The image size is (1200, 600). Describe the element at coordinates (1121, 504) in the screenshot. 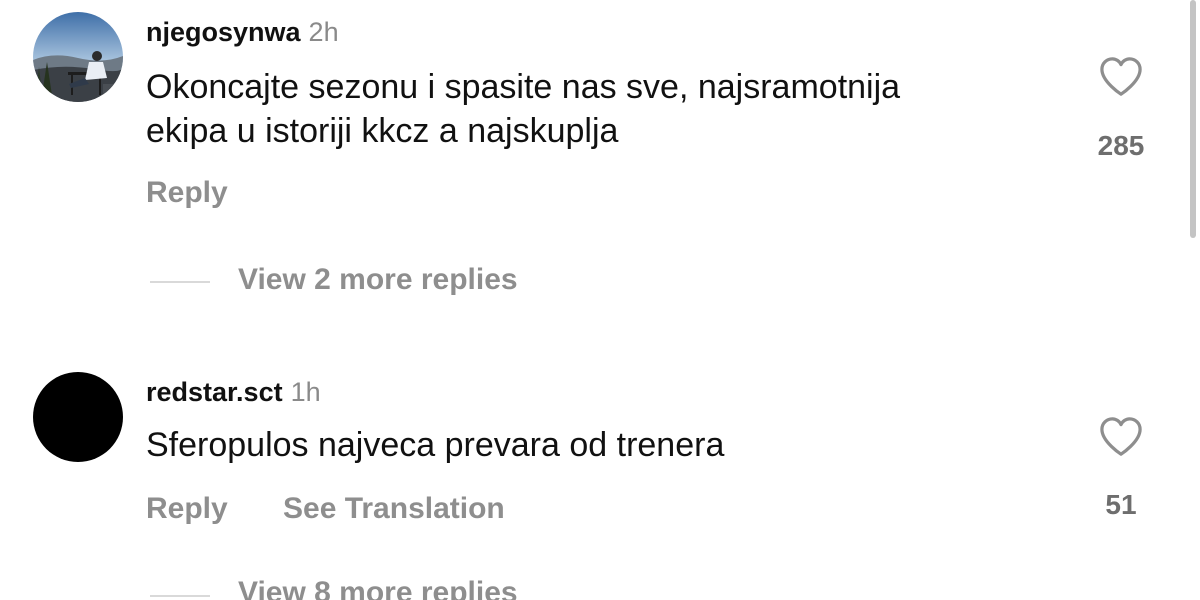

I see `like-count: 51` at that location.